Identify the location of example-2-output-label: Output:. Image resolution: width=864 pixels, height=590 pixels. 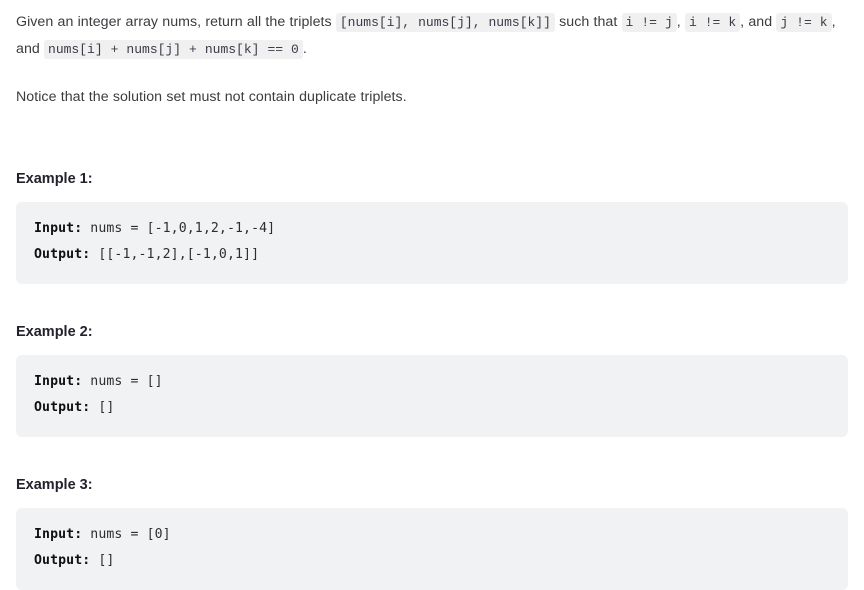
(62, 407).